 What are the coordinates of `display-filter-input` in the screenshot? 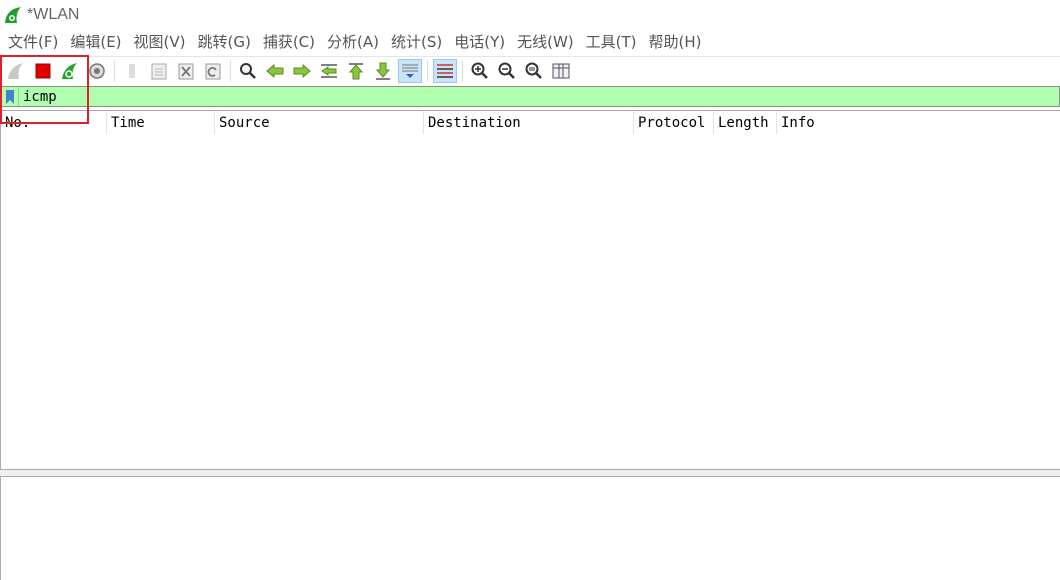 It's located at (539, 96).